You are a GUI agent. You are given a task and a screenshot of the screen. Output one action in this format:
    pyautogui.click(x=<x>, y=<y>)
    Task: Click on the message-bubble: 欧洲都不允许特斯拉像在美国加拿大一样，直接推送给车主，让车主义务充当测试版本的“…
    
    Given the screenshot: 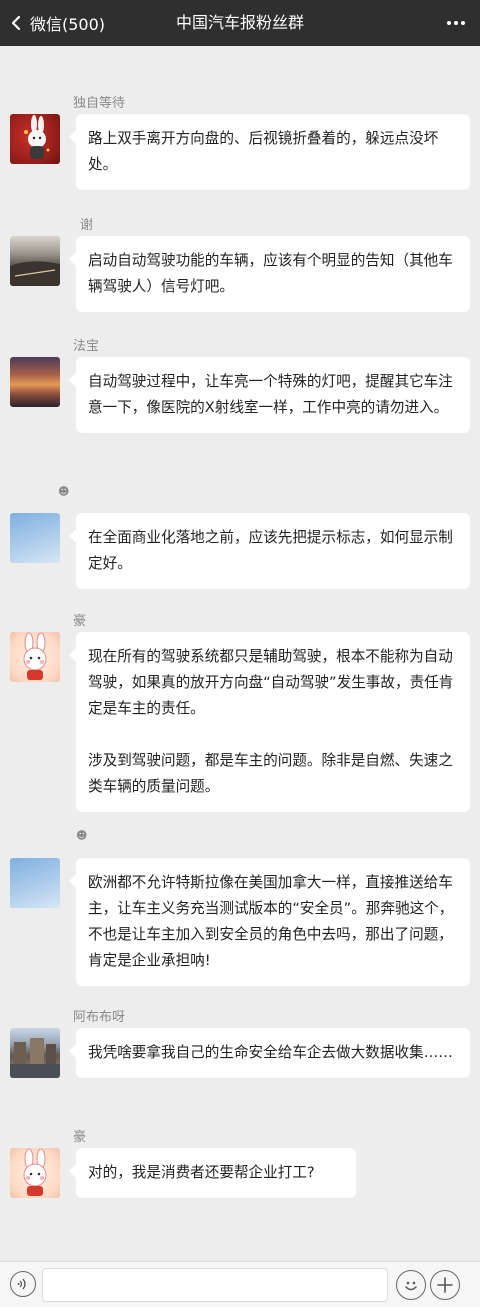 What is the action you would take?
    pyautogui.click(x=269, y=922)
    